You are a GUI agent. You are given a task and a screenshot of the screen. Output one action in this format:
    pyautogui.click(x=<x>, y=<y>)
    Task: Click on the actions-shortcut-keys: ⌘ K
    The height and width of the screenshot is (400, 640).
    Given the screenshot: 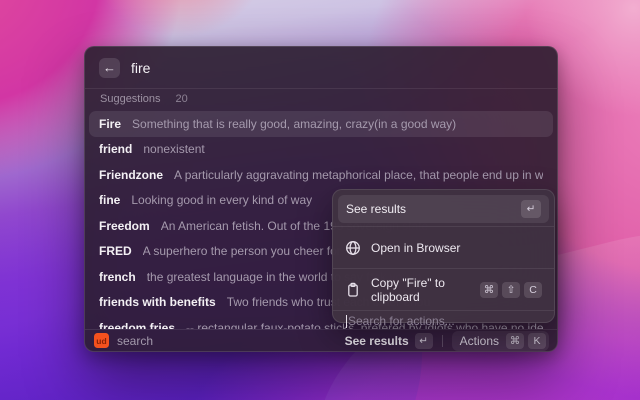 What is the action you would take?
    pyautogui.click(x=526, y=340)
    